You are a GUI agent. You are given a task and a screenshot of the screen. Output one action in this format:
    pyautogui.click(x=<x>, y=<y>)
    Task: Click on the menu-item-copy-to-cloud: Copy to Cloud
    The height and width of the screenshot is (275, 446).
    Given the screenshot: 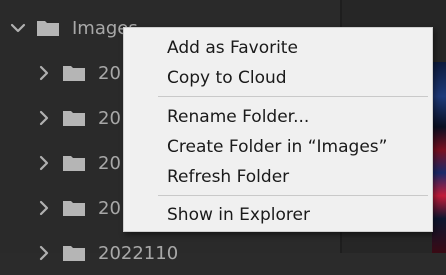 What is the action you would take?
    pyautogui.click(x=278, y=78)
    